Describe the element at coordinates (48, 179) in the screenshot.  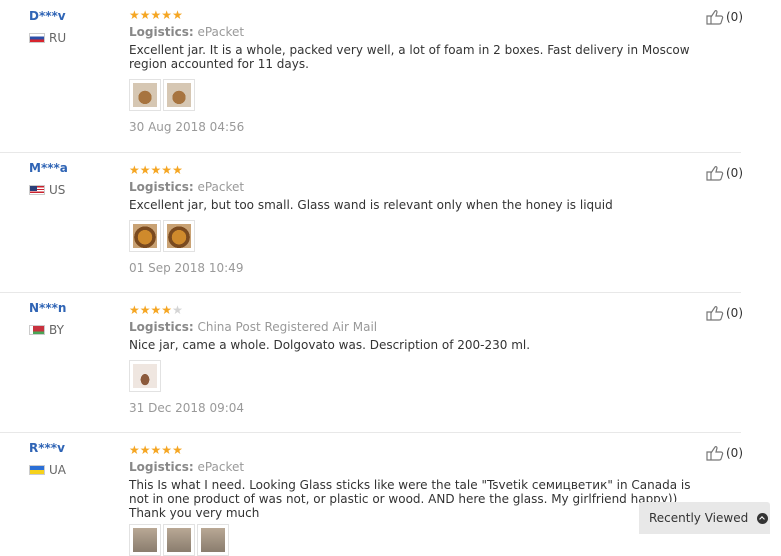
I see `feedback-user: M***a US` at that location.